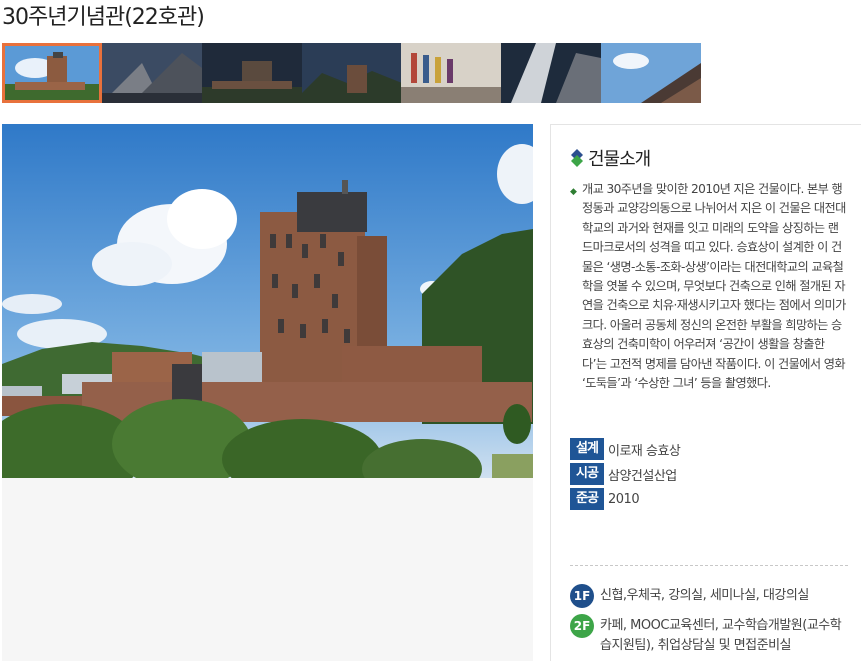 This screenshot has width=861, height=661. I want to click on floor-badge: 1F, so click(582, 596).